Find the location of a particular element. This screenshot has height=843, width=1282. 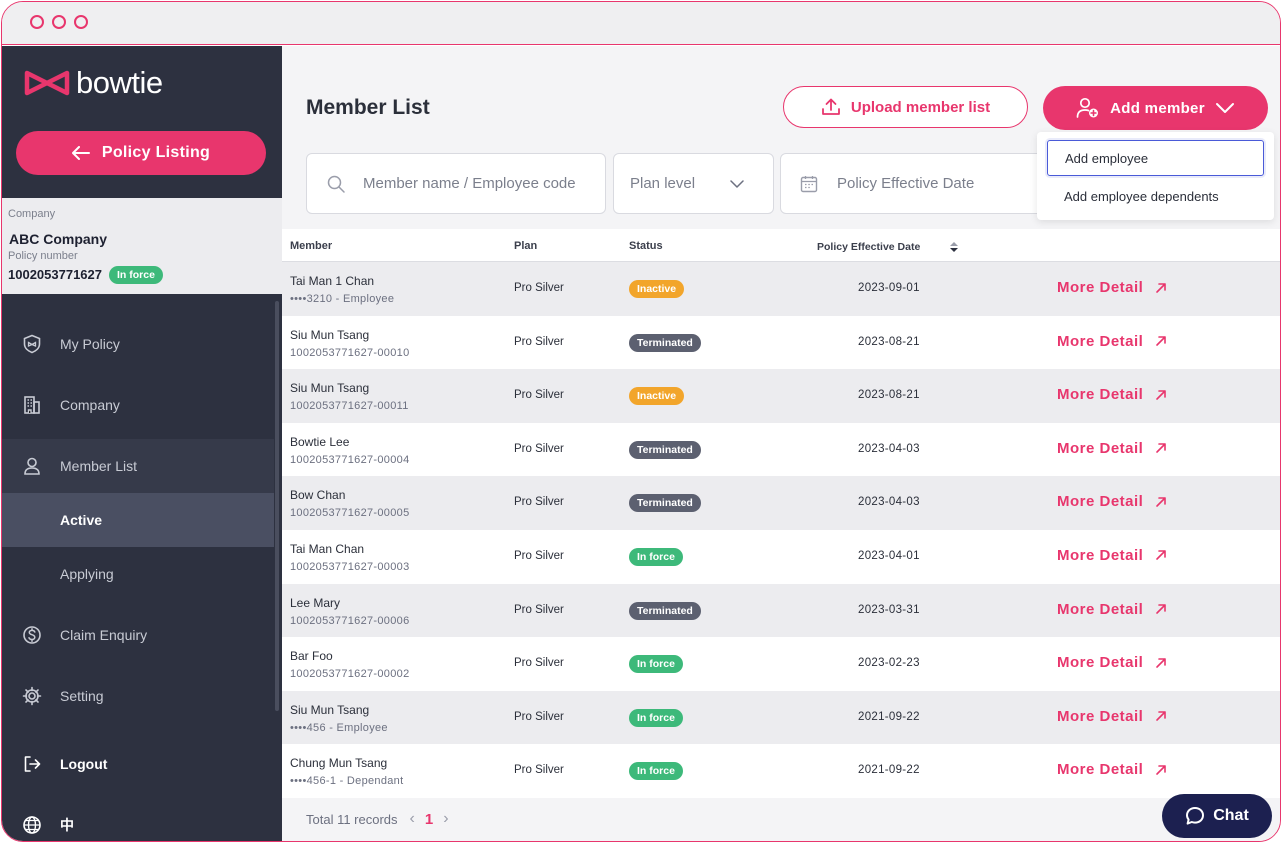

sidebar-item-label: 中 is located at coordinates (67, 825).